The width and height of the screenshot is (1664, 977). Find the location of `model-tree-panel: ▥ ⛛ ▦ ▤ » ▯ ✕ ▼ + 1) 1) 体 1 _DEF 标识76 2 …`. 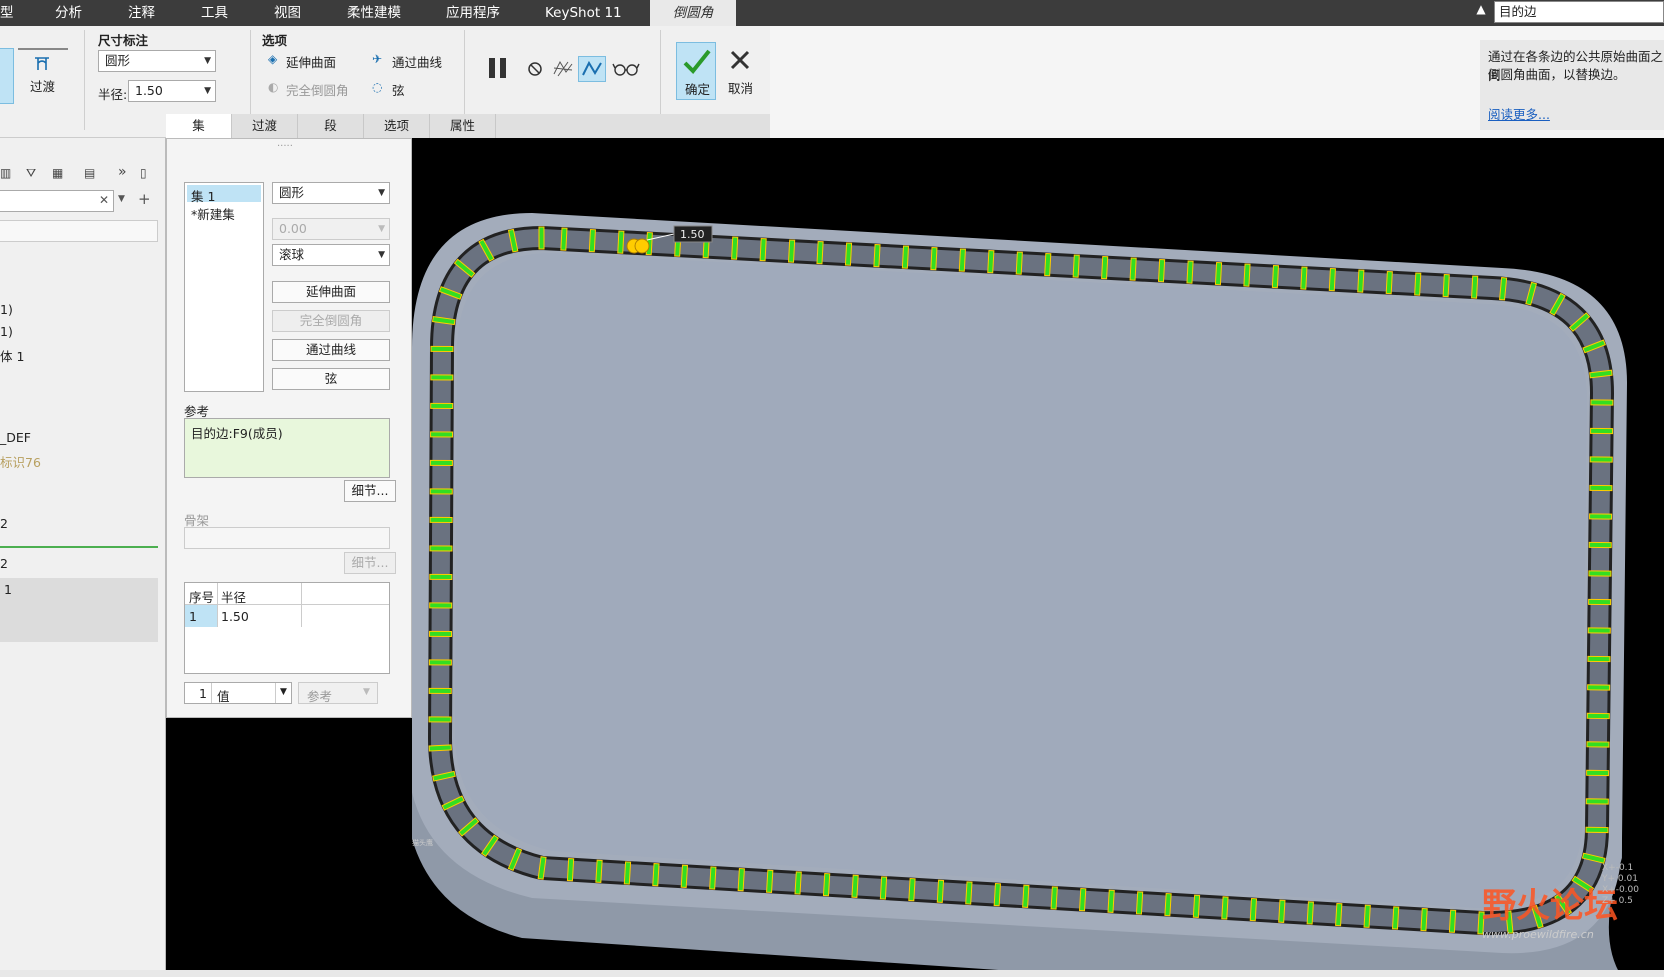

model-tree-panel: ▥ ⛛ ▦ ▤ » ▯ ✕ ▼ + 1) 1) 体 1 _DEF 标识76 2 … is located at coordinates (83, 557).